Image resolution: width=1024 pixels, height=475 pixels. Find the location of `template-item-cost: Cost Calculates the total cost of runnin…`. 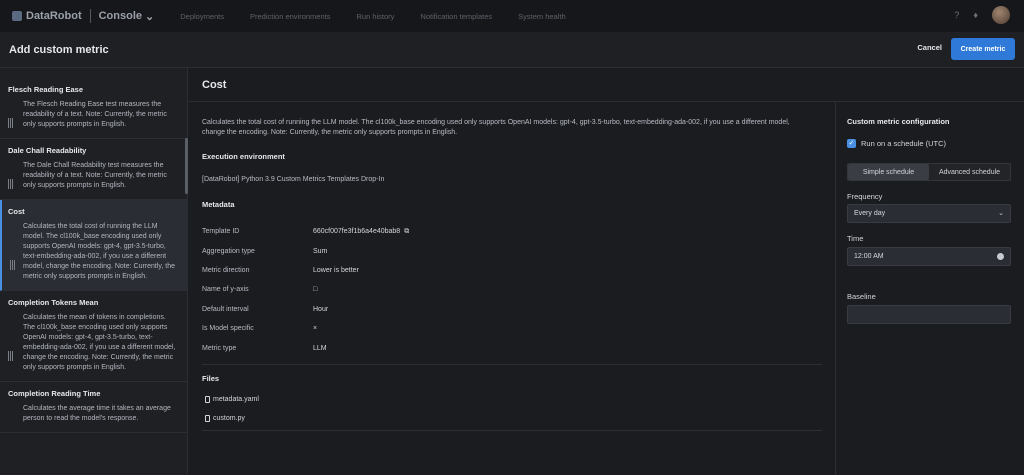

template-item-cost: Cost Calculates the total cost of runnin… is located at coordinates (93, 245).